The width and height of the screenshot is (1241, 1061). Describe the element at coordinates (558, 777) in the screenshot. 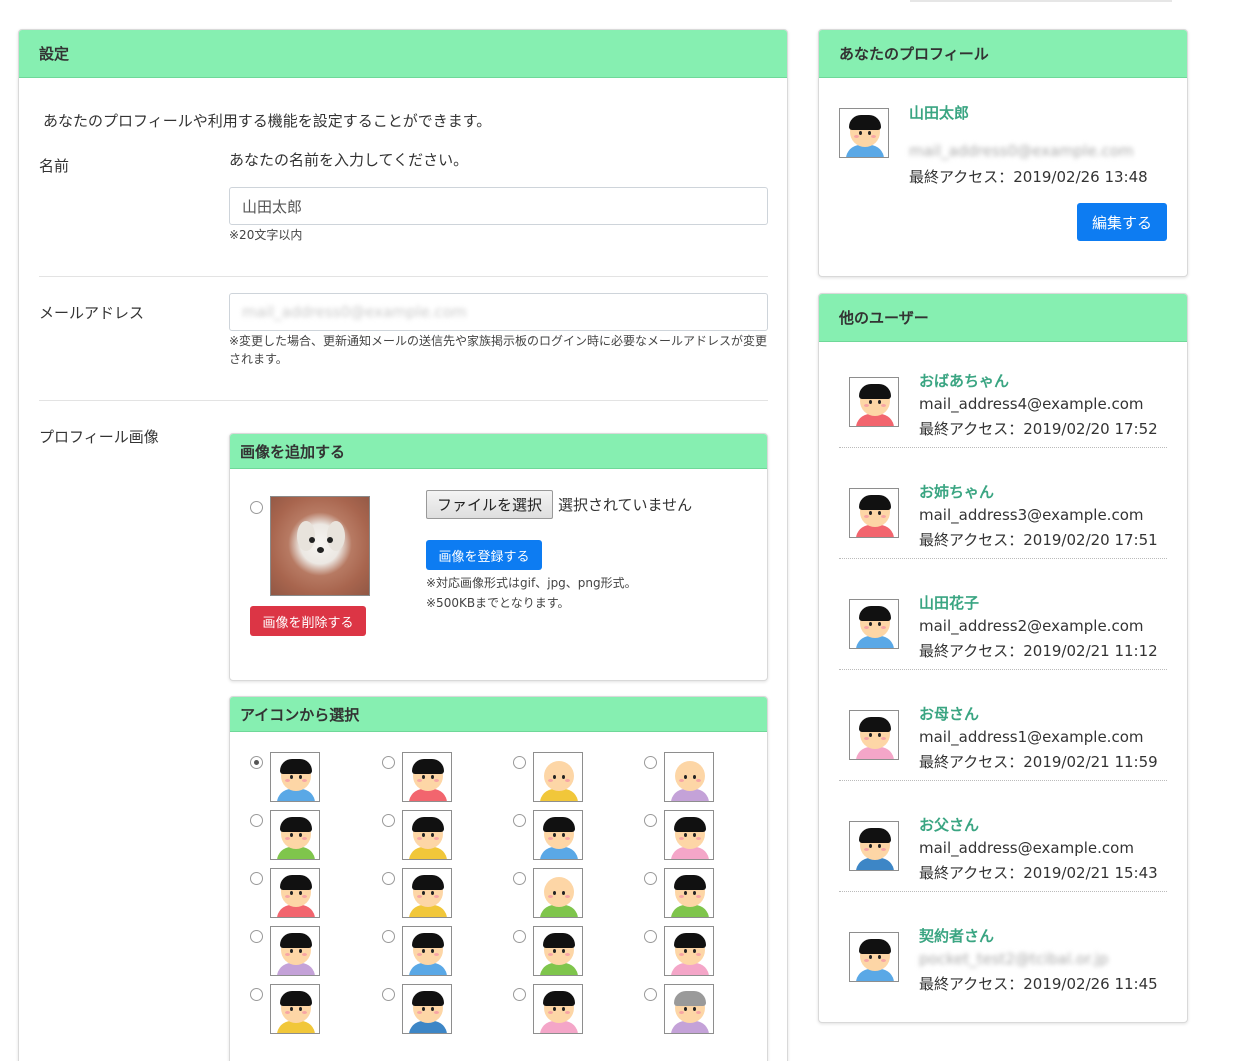

I see `bald-boy-avatar-icon` at that location.